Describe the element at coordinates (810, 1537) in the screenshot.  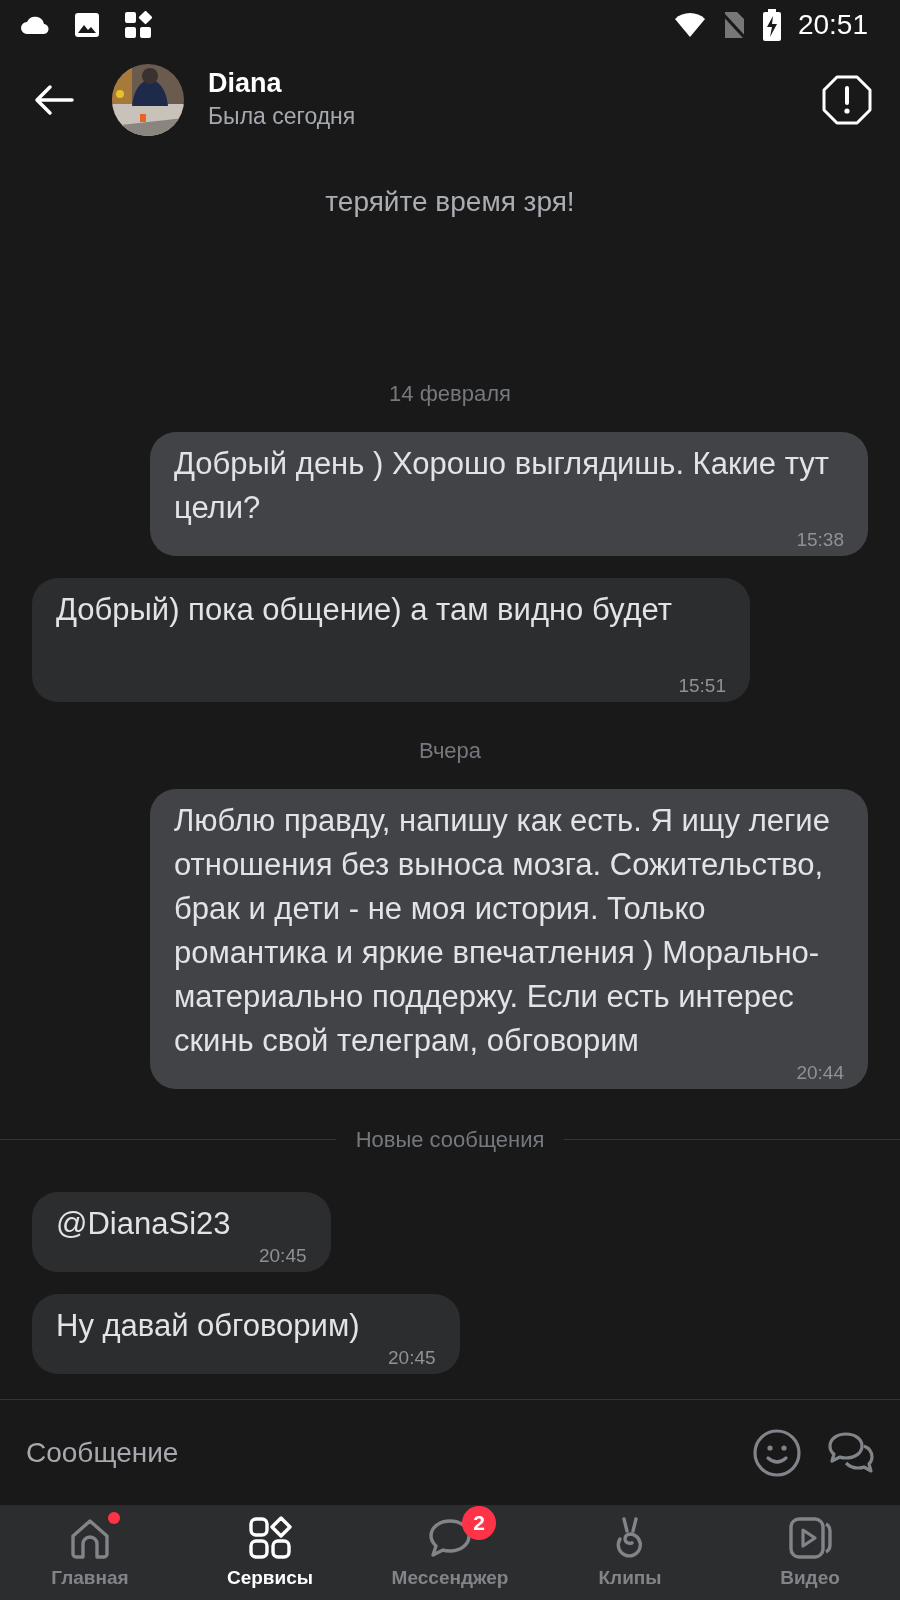
I see `video-icon` at that location.